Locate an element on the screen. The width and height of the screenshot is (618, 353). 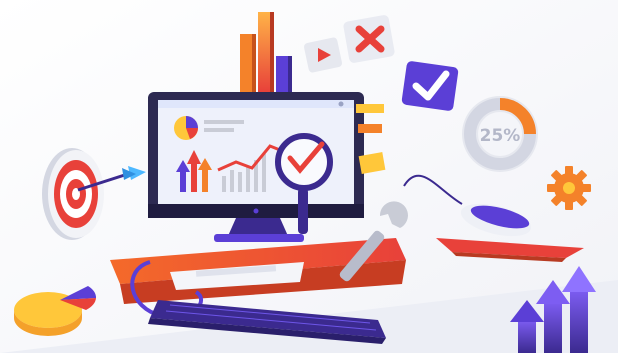
checkmark-icon is located at coordinates (430, 86).